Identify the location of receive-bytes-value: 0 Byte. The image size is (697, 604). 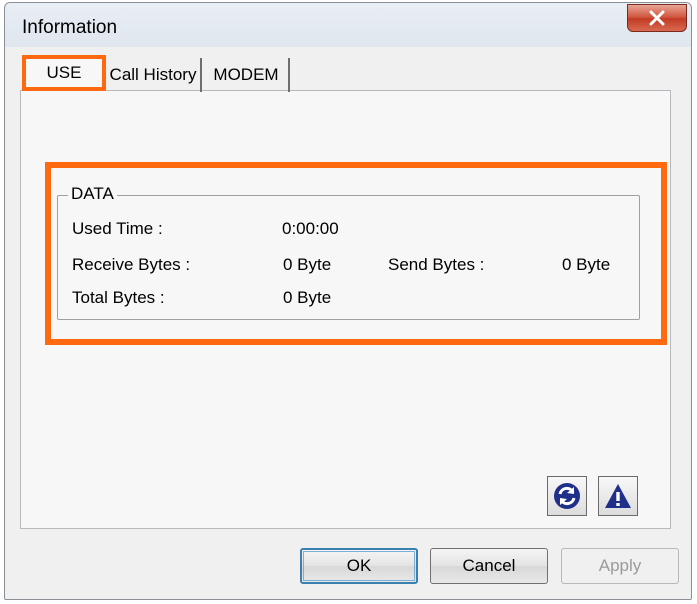
(307, 264).